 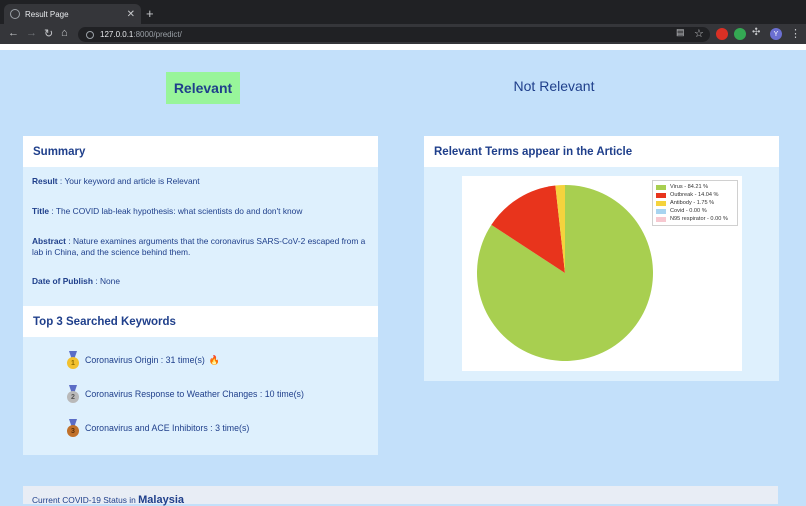 What do you see at coordinates (214, 359) in the screenshot?
I see `fire-icon: 🔥` at bounding box center [214, 359].